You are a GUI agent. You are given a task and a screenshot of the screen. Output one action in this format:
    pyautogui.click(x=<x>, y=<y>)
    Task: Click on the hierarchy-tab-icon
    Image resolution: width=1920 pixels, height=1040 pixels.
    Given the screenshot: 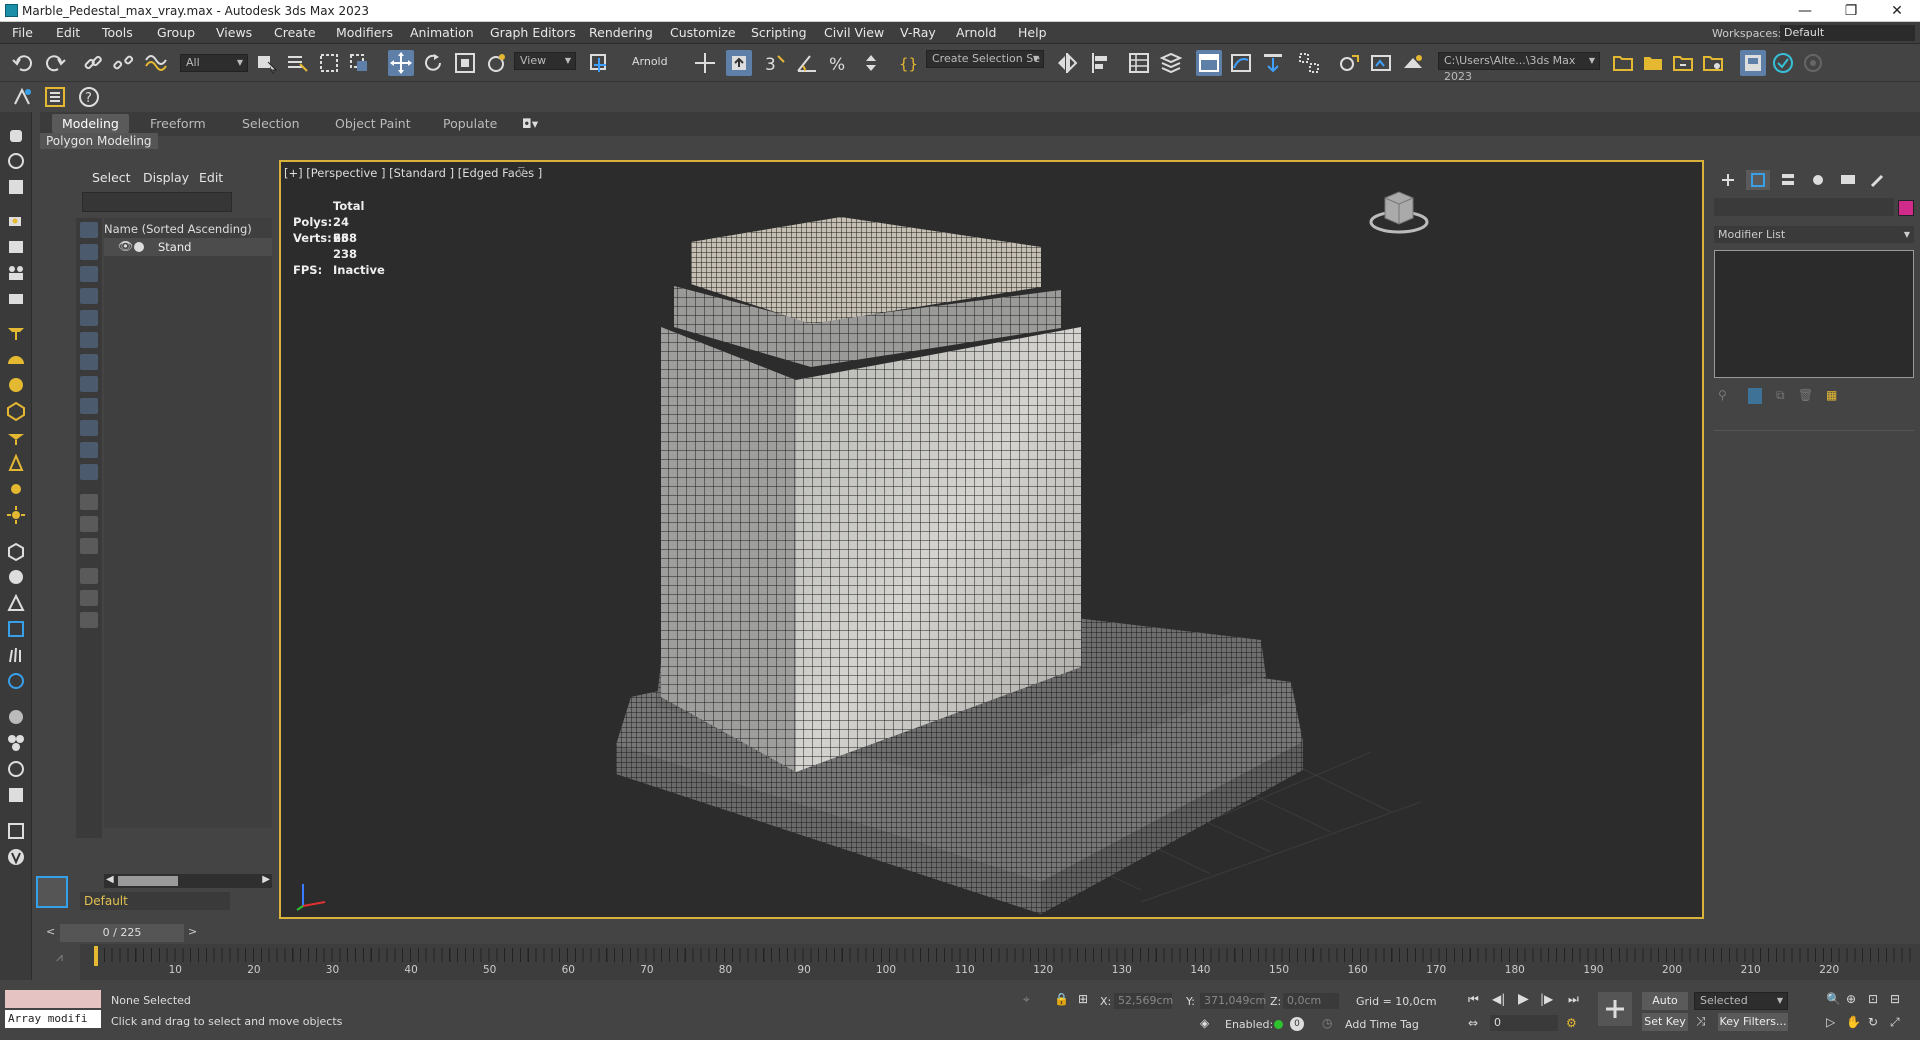 What is the action you would take?
    pyautogui.click(x=1788, y=180)
    